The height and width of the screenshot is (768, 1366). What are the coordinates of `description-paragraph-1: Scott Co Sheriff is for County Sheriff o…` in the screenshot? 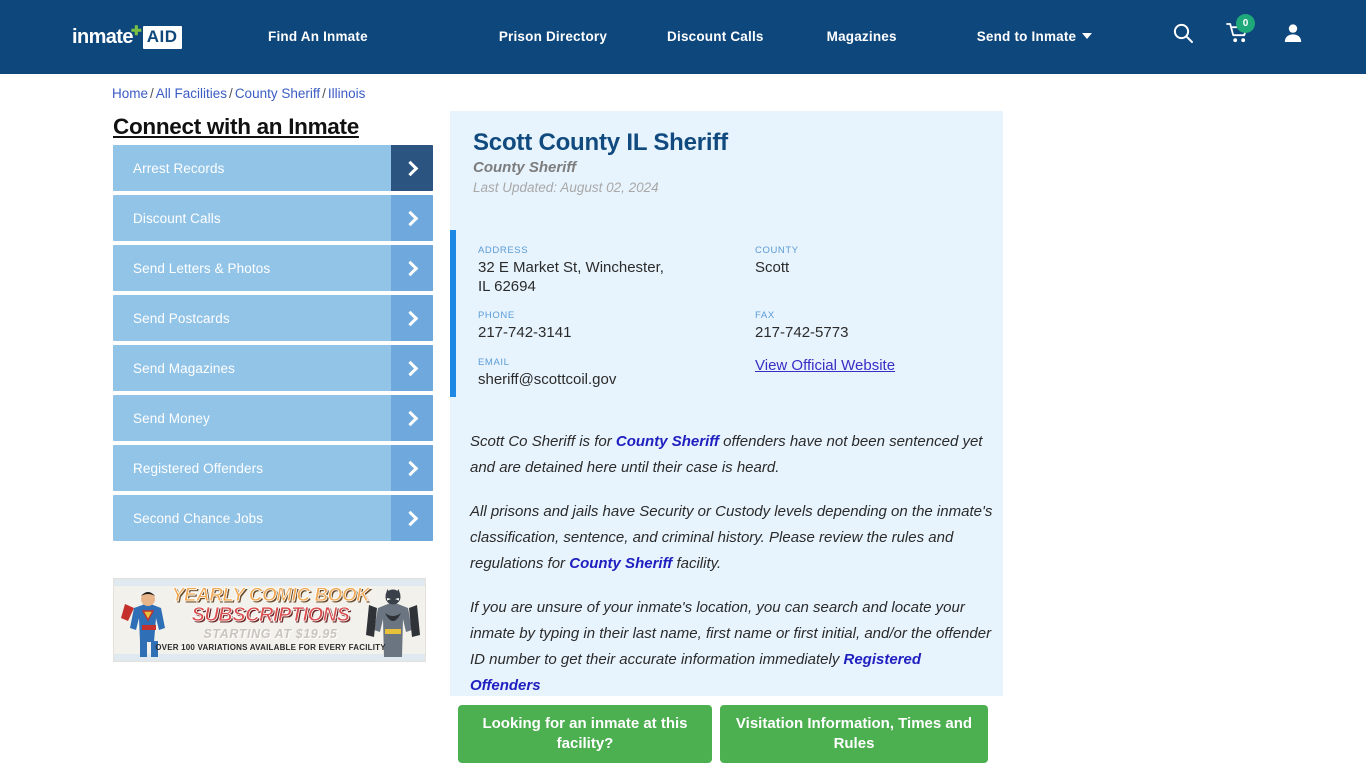 It's located at (732, 455).